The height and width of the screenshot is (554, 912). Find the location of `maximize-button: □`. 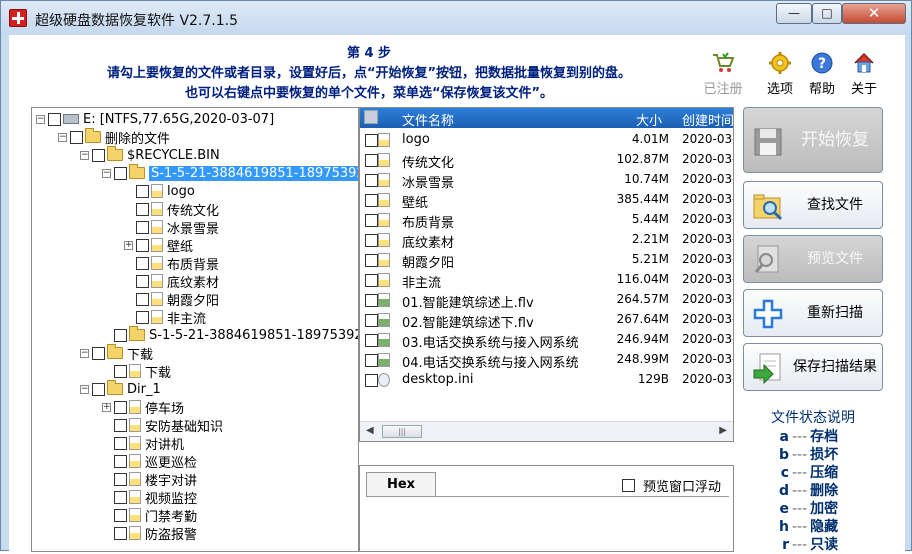

maximize-button: □ is located at coordinates (827, 13).